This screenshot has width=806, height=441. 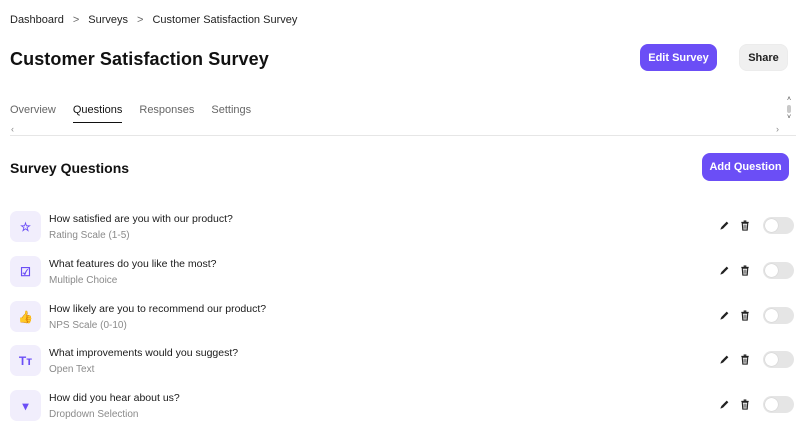 I want to click on tab-bar: Overview Questions Responses Settings, so click(x=139, y=113).